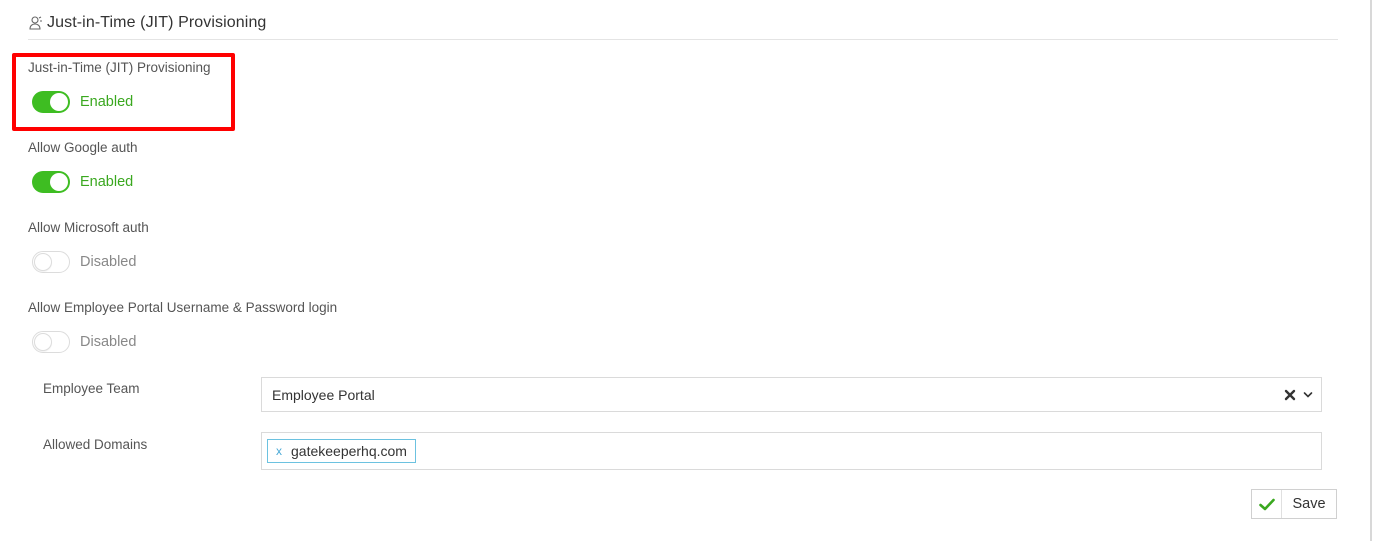 The width and height of the screenshot is (1376, 541). I want to click on password-login-status: Disabled, so click(108, 342).